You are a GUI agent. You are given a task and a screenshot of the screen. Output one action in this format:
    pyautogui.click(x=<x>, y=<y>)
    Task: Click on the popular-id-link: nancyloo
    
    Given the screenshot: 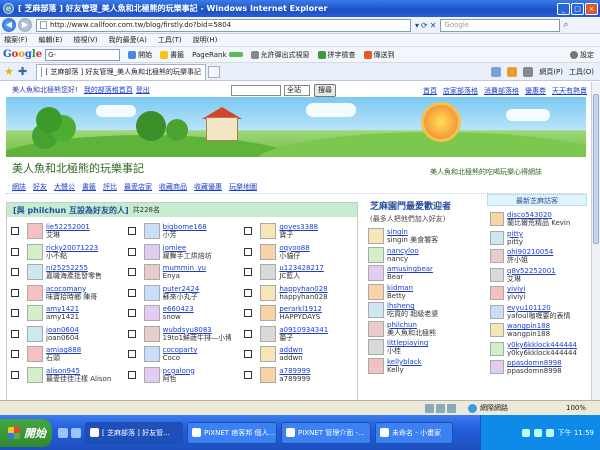 What is the action you would take?
    pyautogui.click(x=421, y=251)
    